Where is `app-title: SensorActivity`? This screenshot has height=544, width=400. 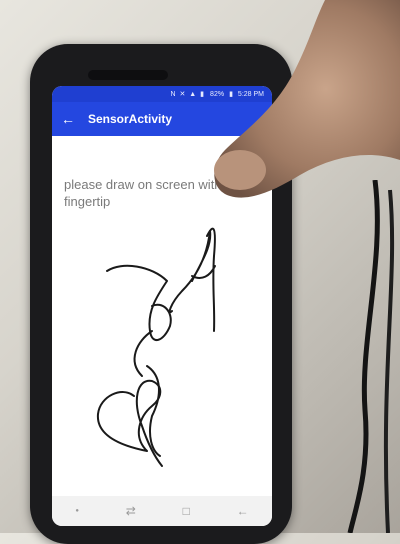
app-title: SensorActivity is located at coordinates (130, 119).